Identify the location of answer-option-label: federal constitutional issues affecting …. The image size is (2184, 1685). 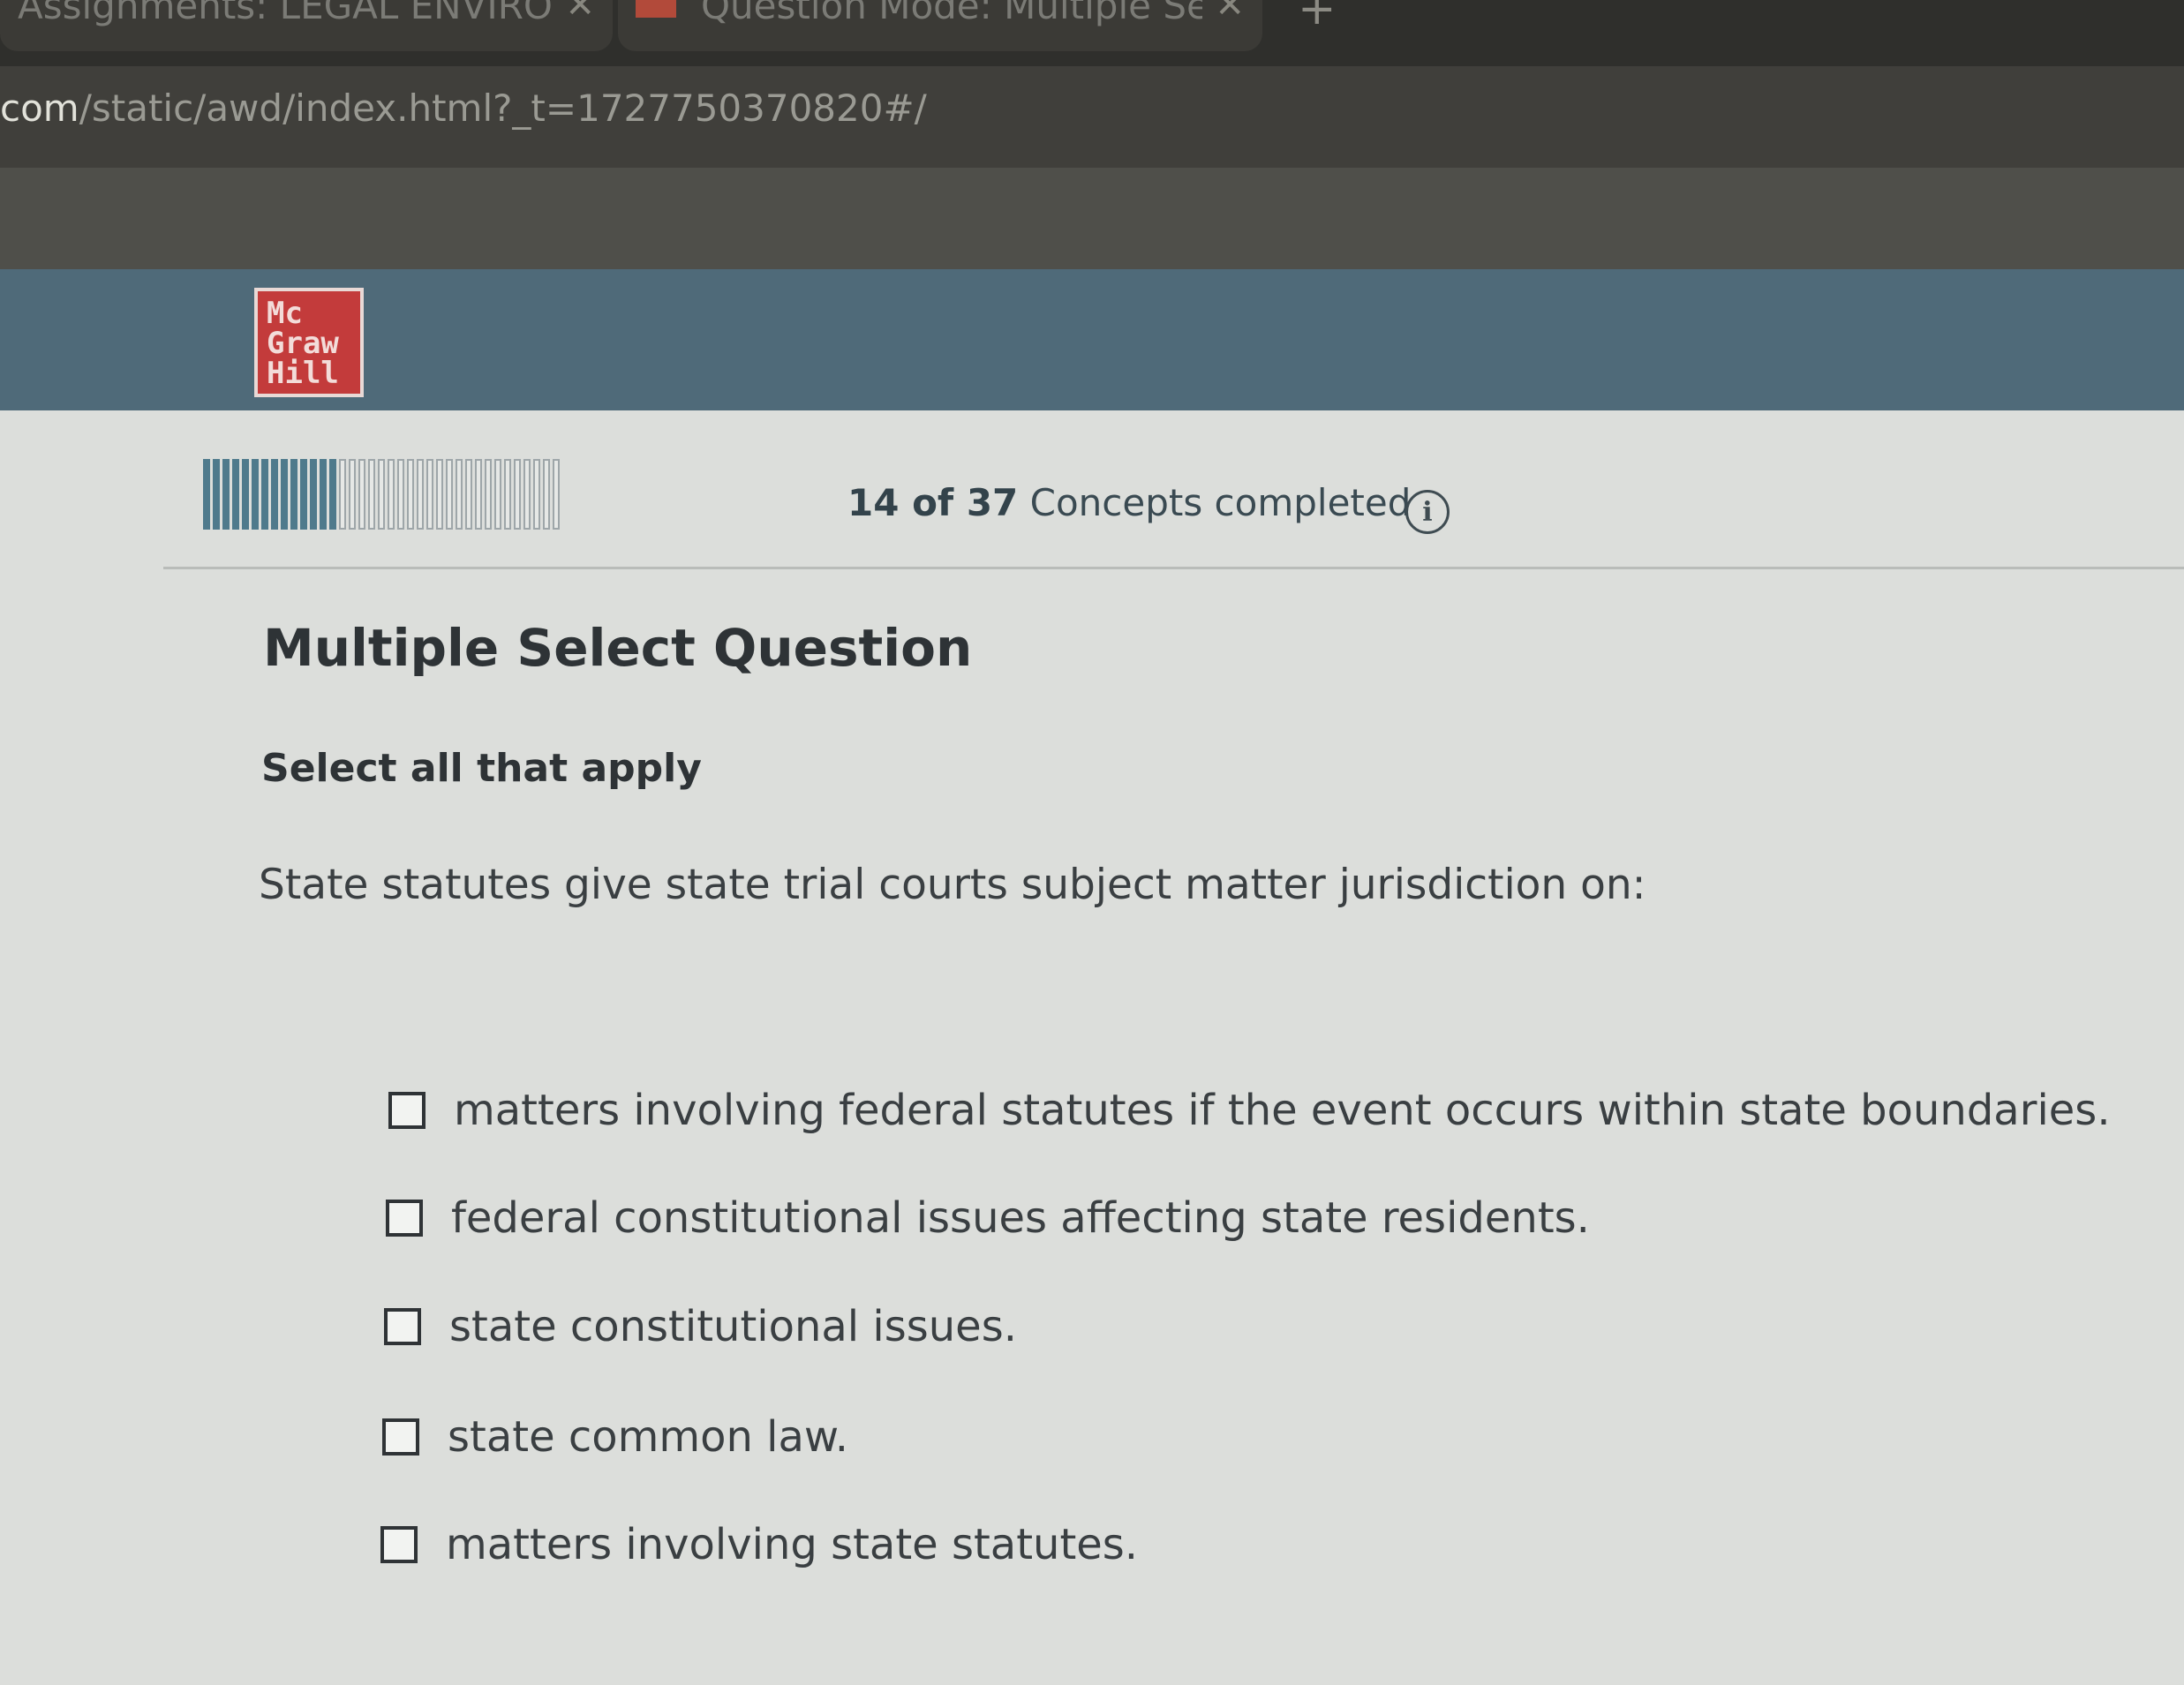
(1020, 1218).